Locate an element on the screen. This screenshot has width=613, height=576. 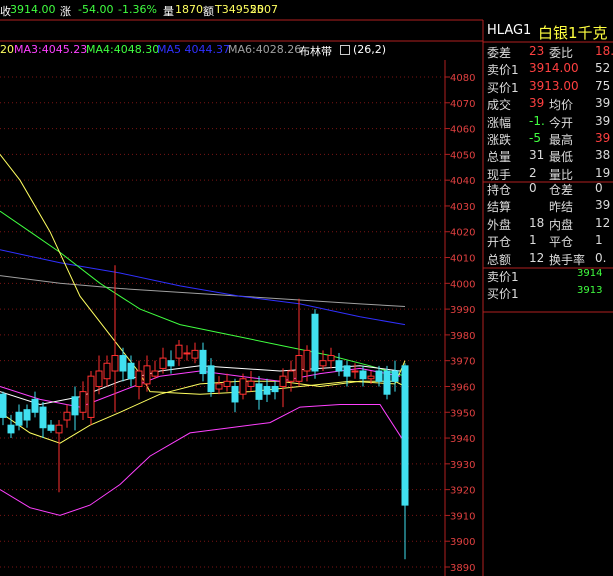
quote-row: 委差 23 委比 18. is located at coordinates (550, 52).